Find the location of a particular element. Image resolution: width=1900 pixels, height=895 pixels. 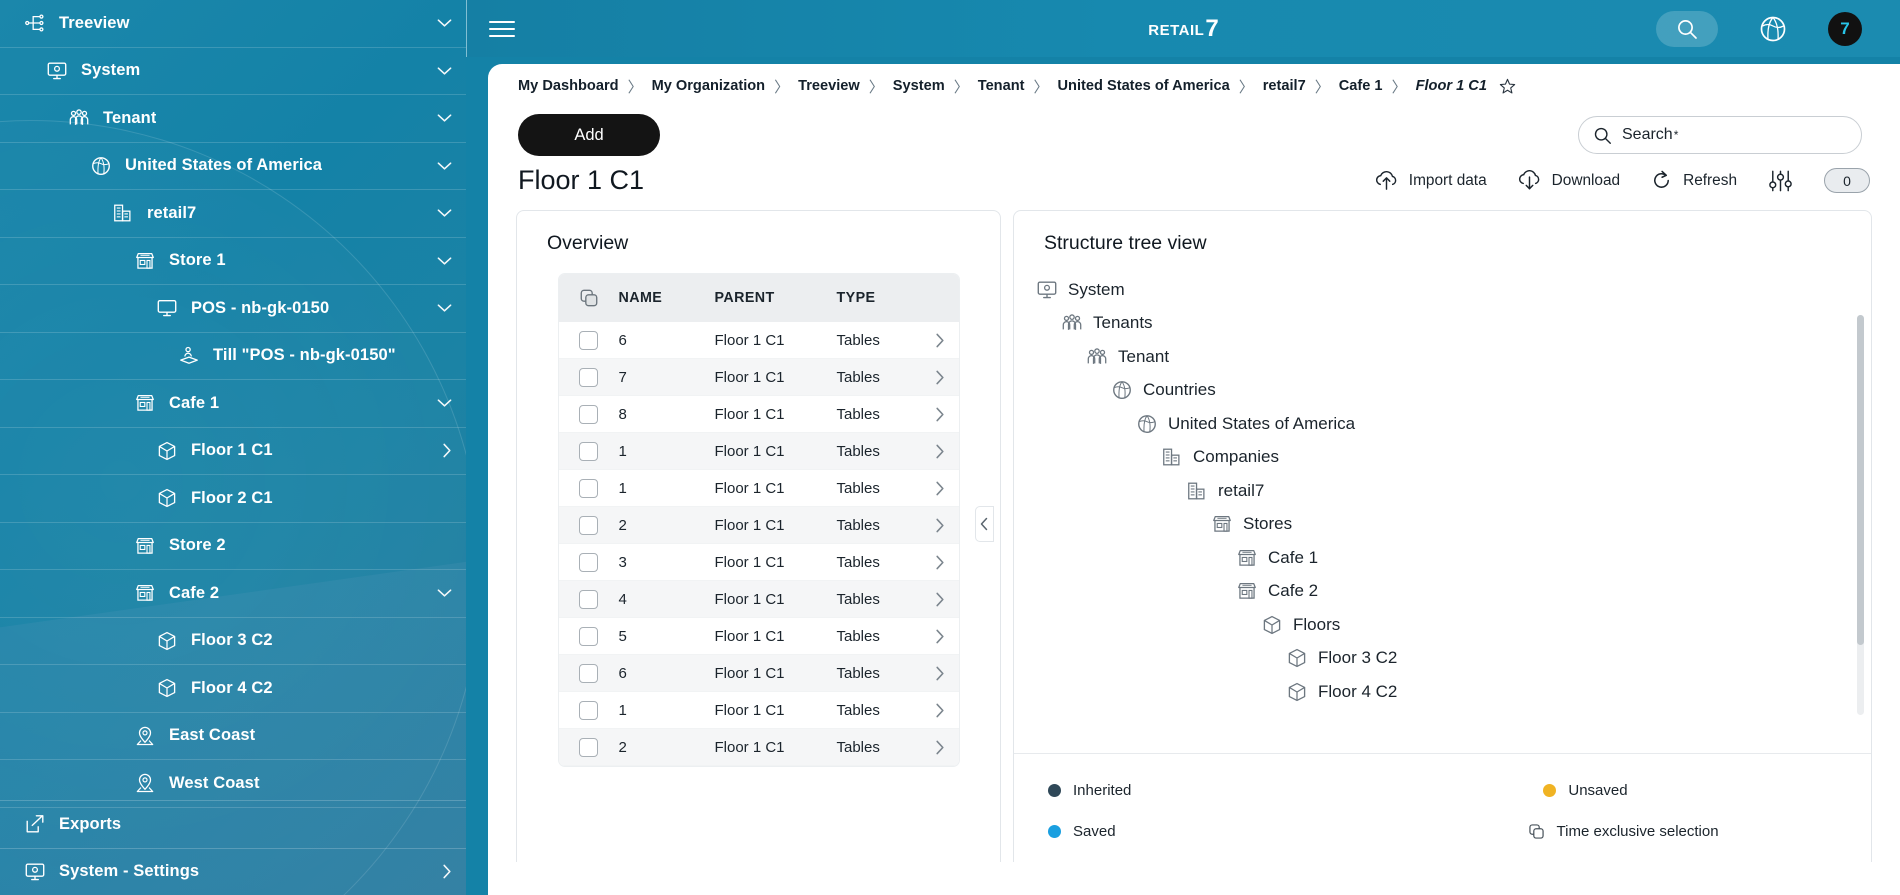

sidebar-item-store-2: Store 2 is located at coordinates (233, 546).